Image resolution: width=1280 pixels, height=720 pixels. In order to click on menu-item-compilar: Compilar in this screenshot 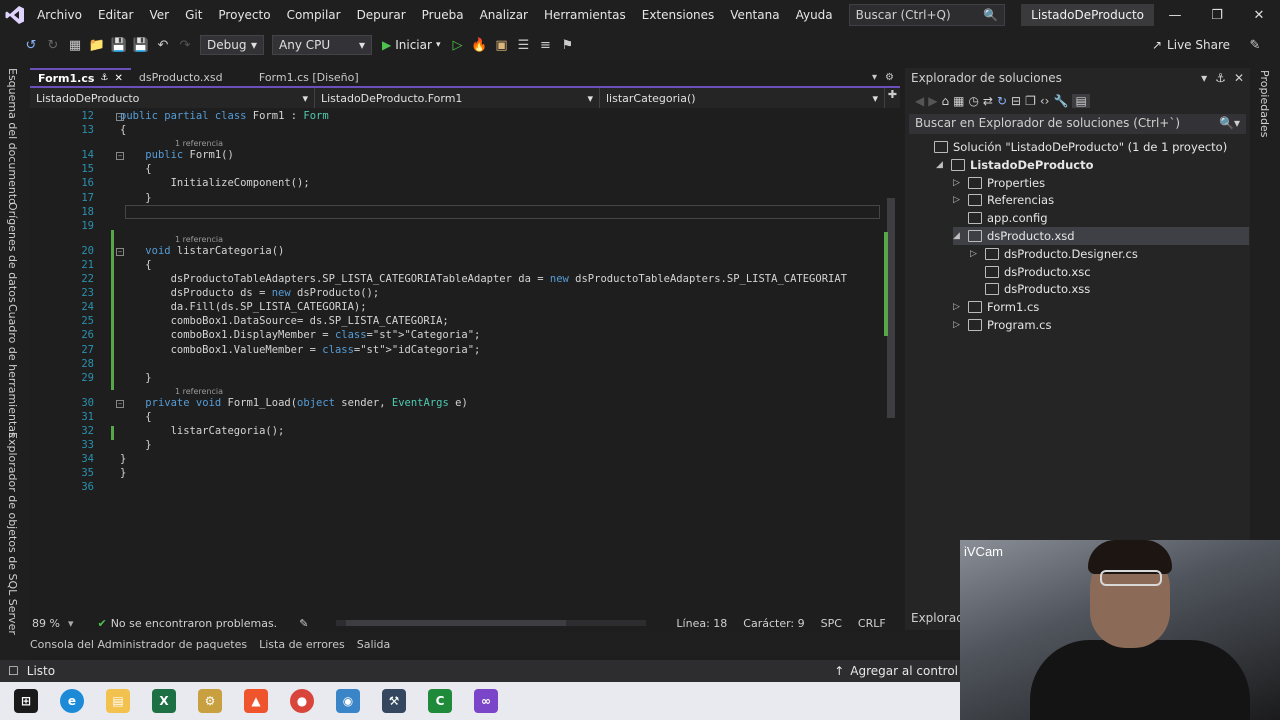, I will do `click(314, 15)`.